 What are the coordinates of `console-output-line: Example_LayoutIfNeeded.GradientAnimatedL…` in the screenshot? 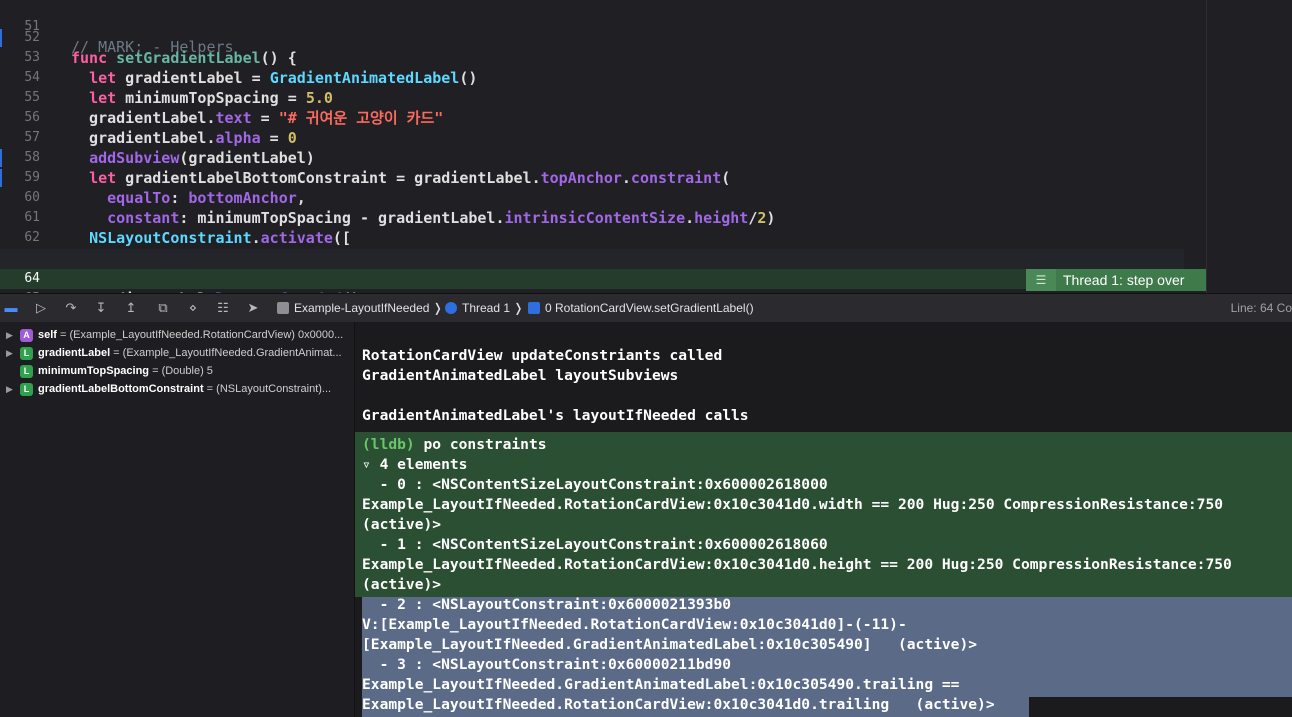 It's located at (661, 684).